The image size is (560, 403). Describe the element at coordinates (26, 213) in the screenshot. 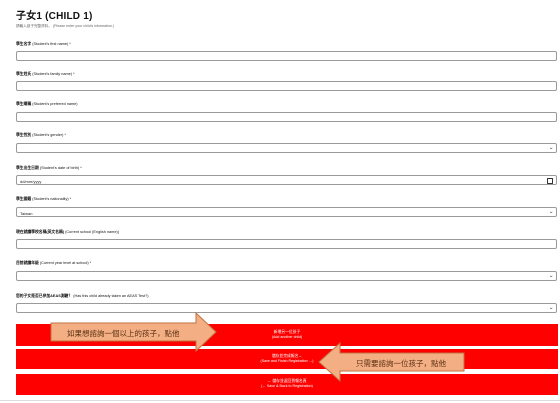

I see `select-value: Taiwan` at that location.